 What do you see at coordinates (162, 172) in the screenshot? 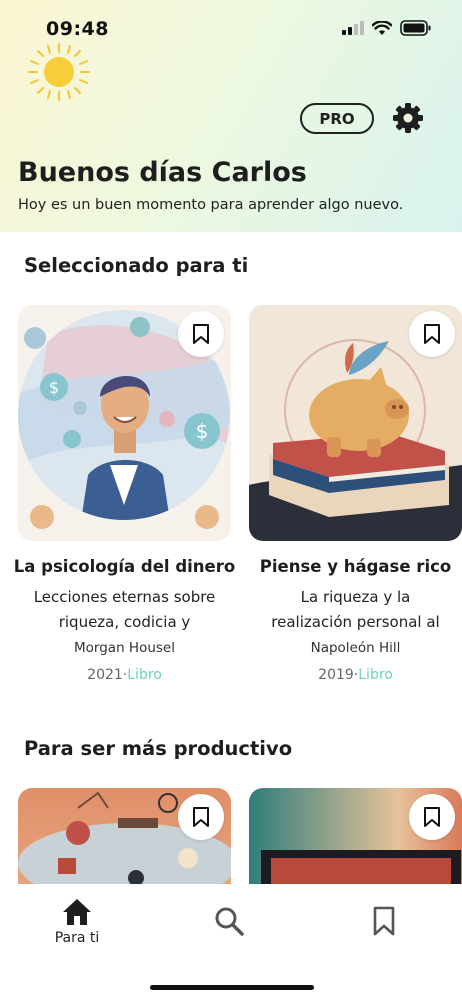
I see `greeting-title: Buenos días Carlos` at bounding box center [162, 172].